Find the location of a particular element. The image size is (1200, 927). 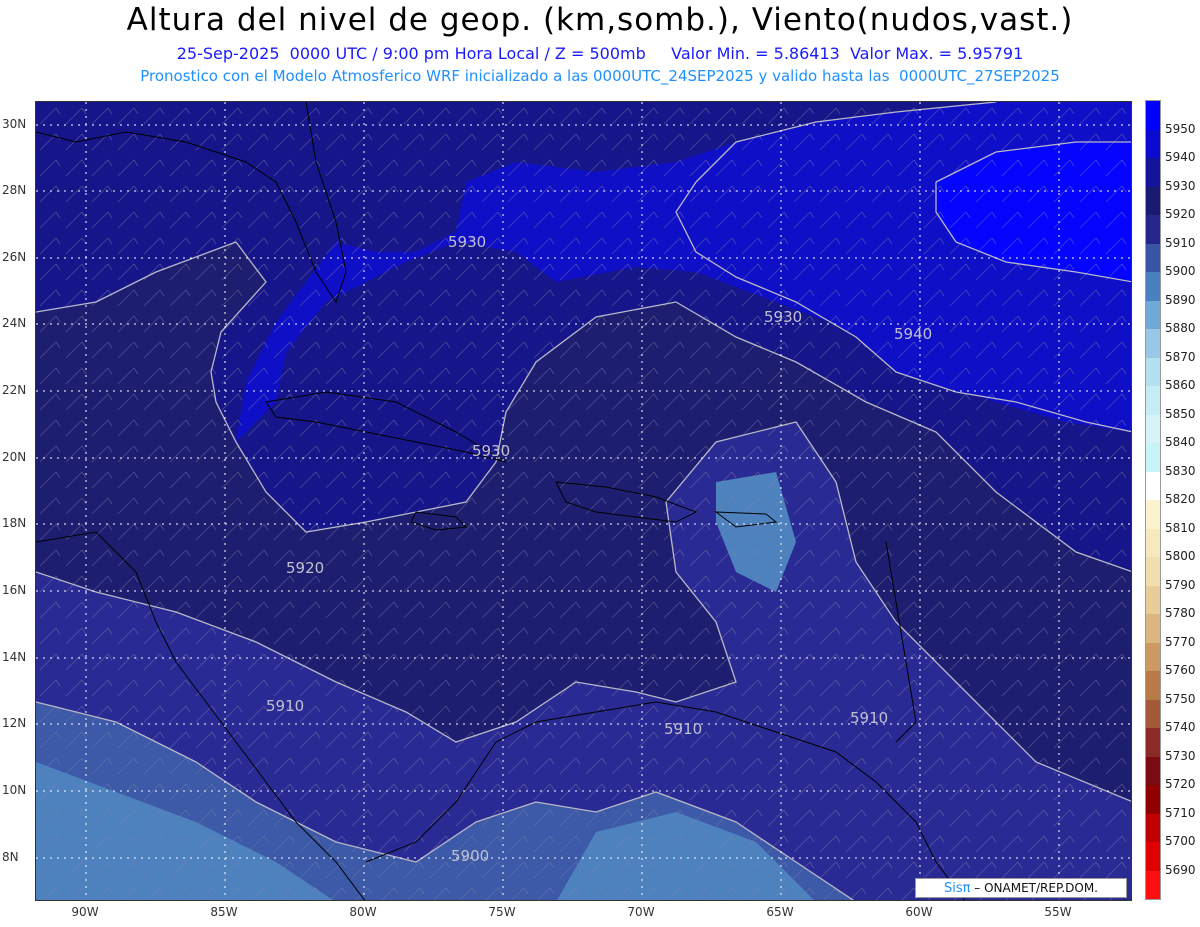

lon-label: 80W is located at coordinates (363, 912).